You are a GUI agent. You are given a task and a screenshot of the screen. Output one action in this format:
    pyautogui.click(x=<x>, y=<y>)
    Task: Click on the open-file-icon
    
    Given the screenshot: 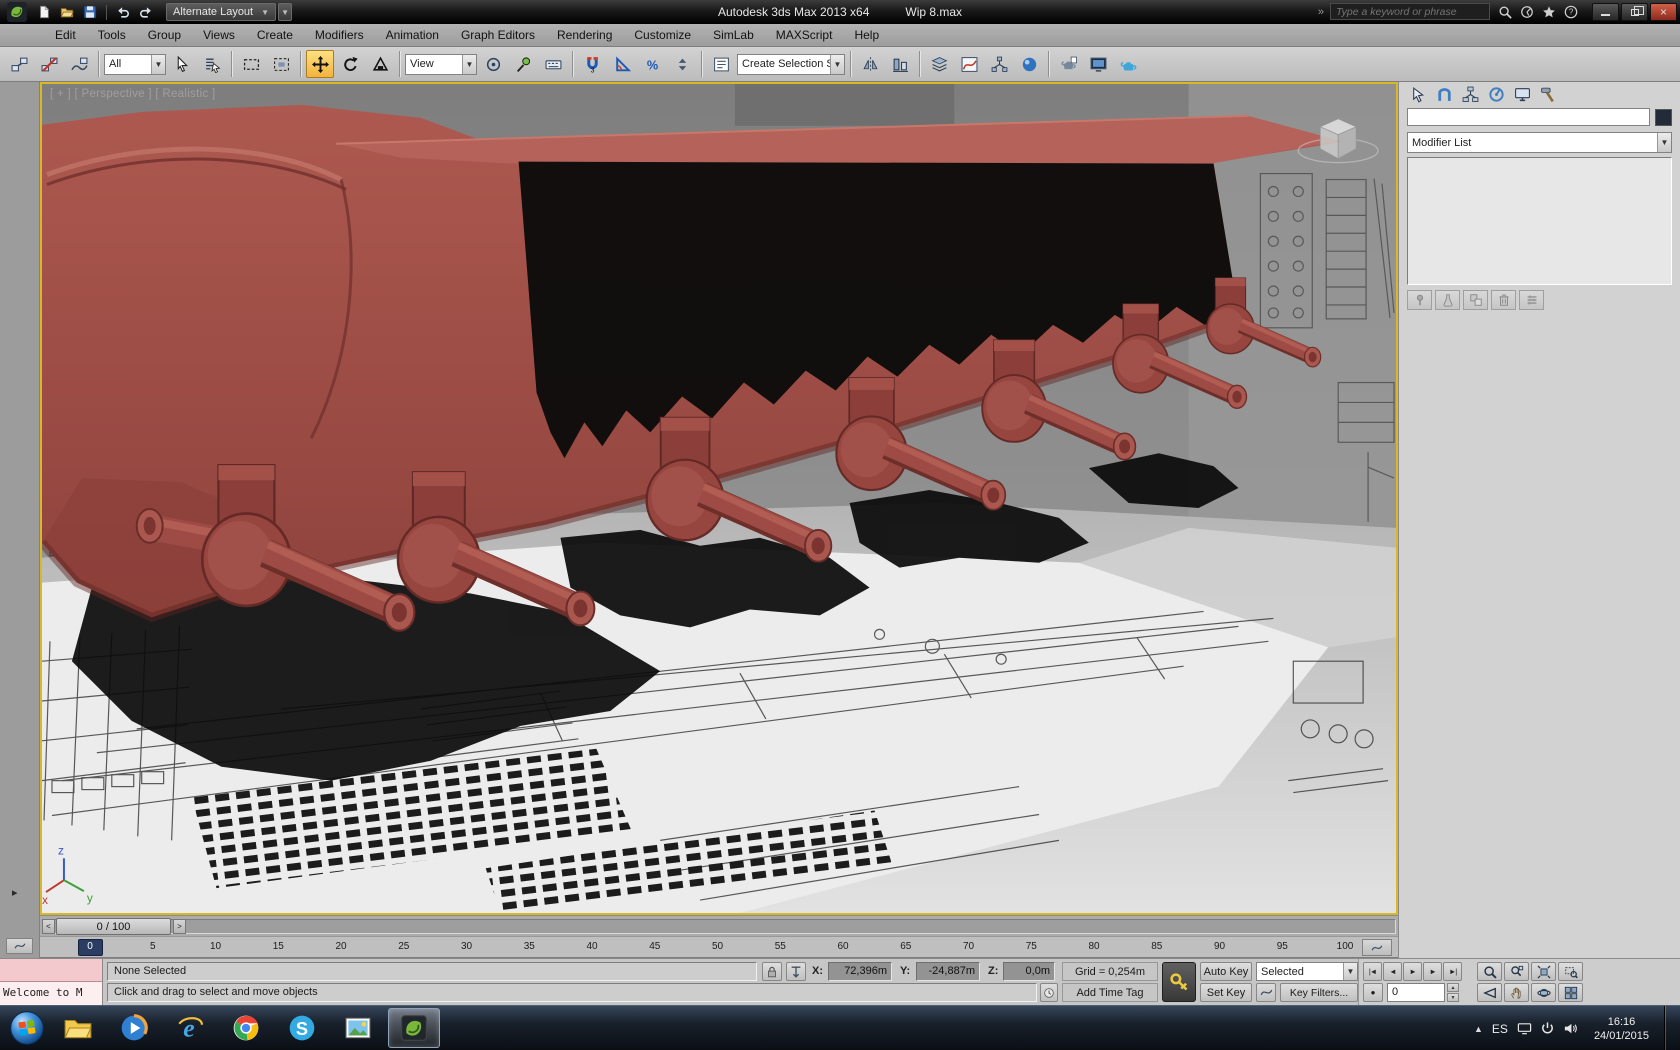 What is the action you would take?
    pyautogui.click(x=67, y=12)
    